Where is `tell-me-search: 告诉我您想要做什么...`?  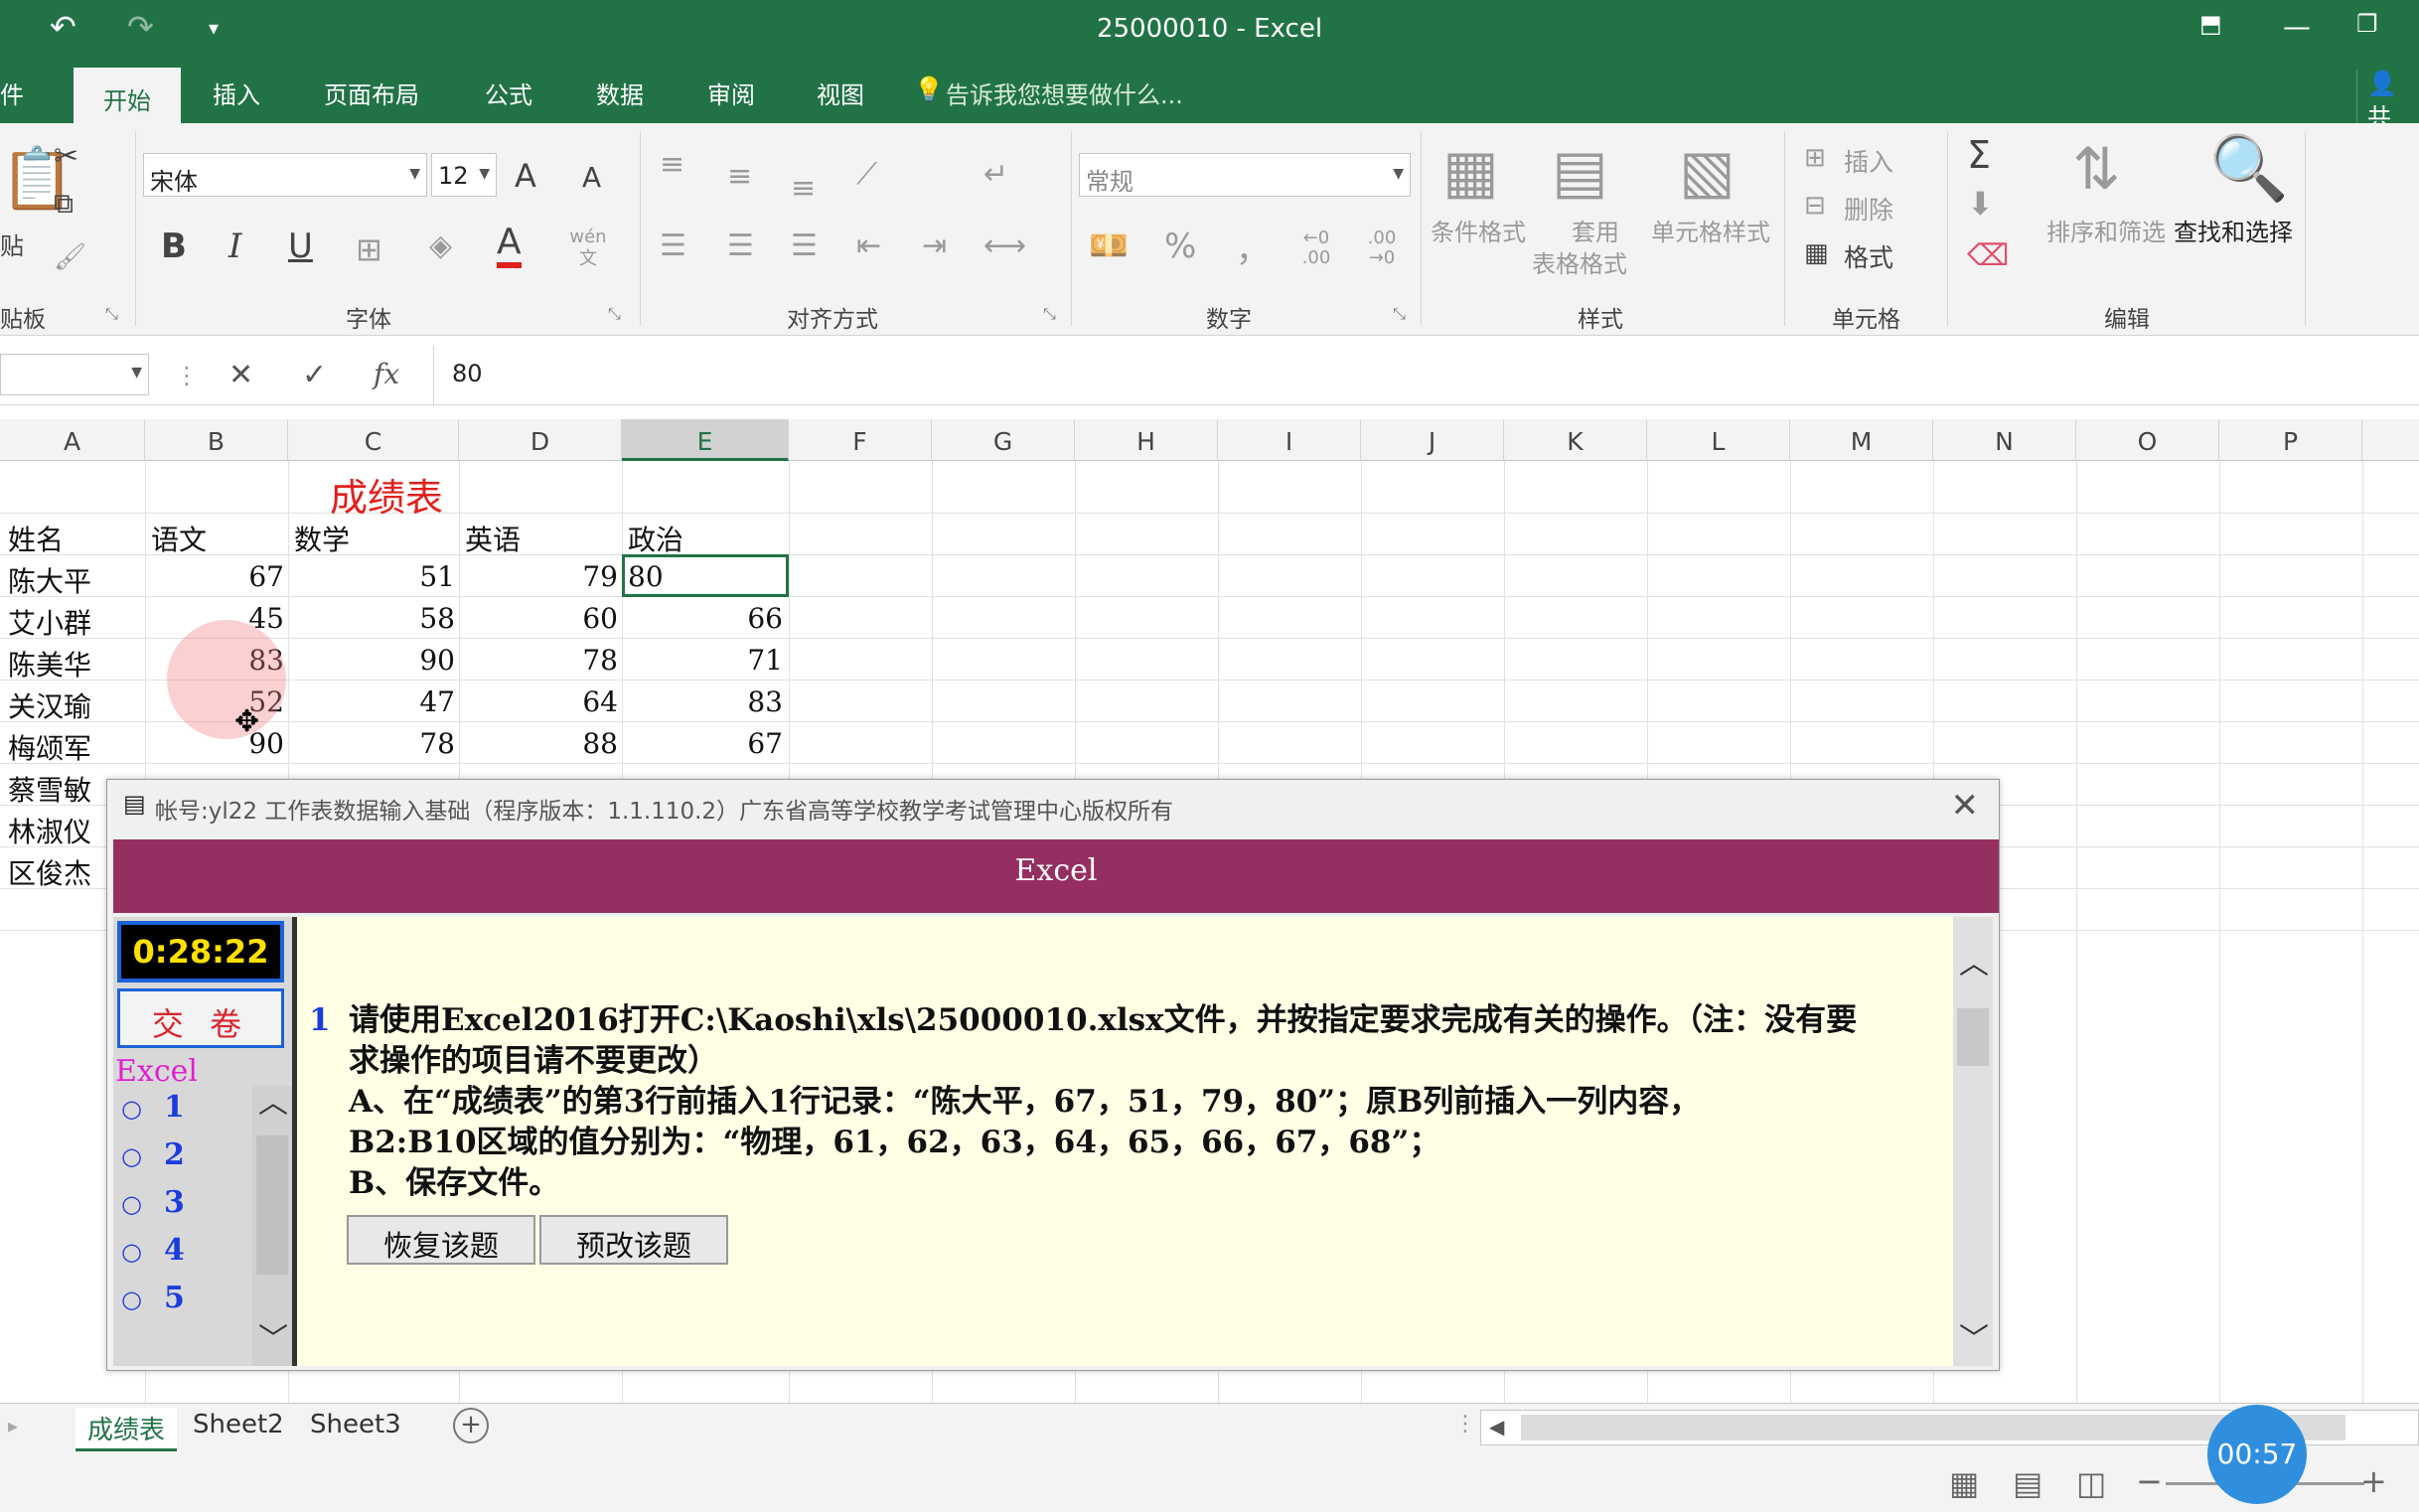 tell-me-search: 告诉我您想要做什么... is located at coordinates (1064, 93).